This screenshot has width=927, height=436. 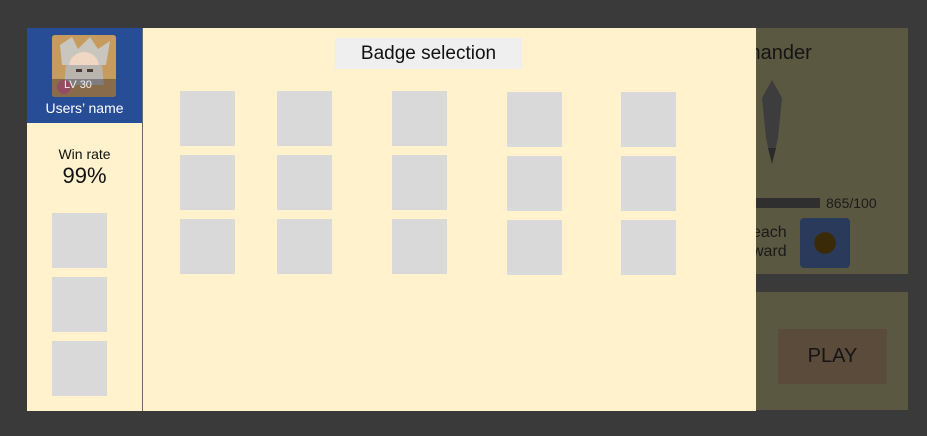 What do you see at coordinates (142, 219) in the screenshot?
I see `panel-divider` at bounding box center [142, 219].